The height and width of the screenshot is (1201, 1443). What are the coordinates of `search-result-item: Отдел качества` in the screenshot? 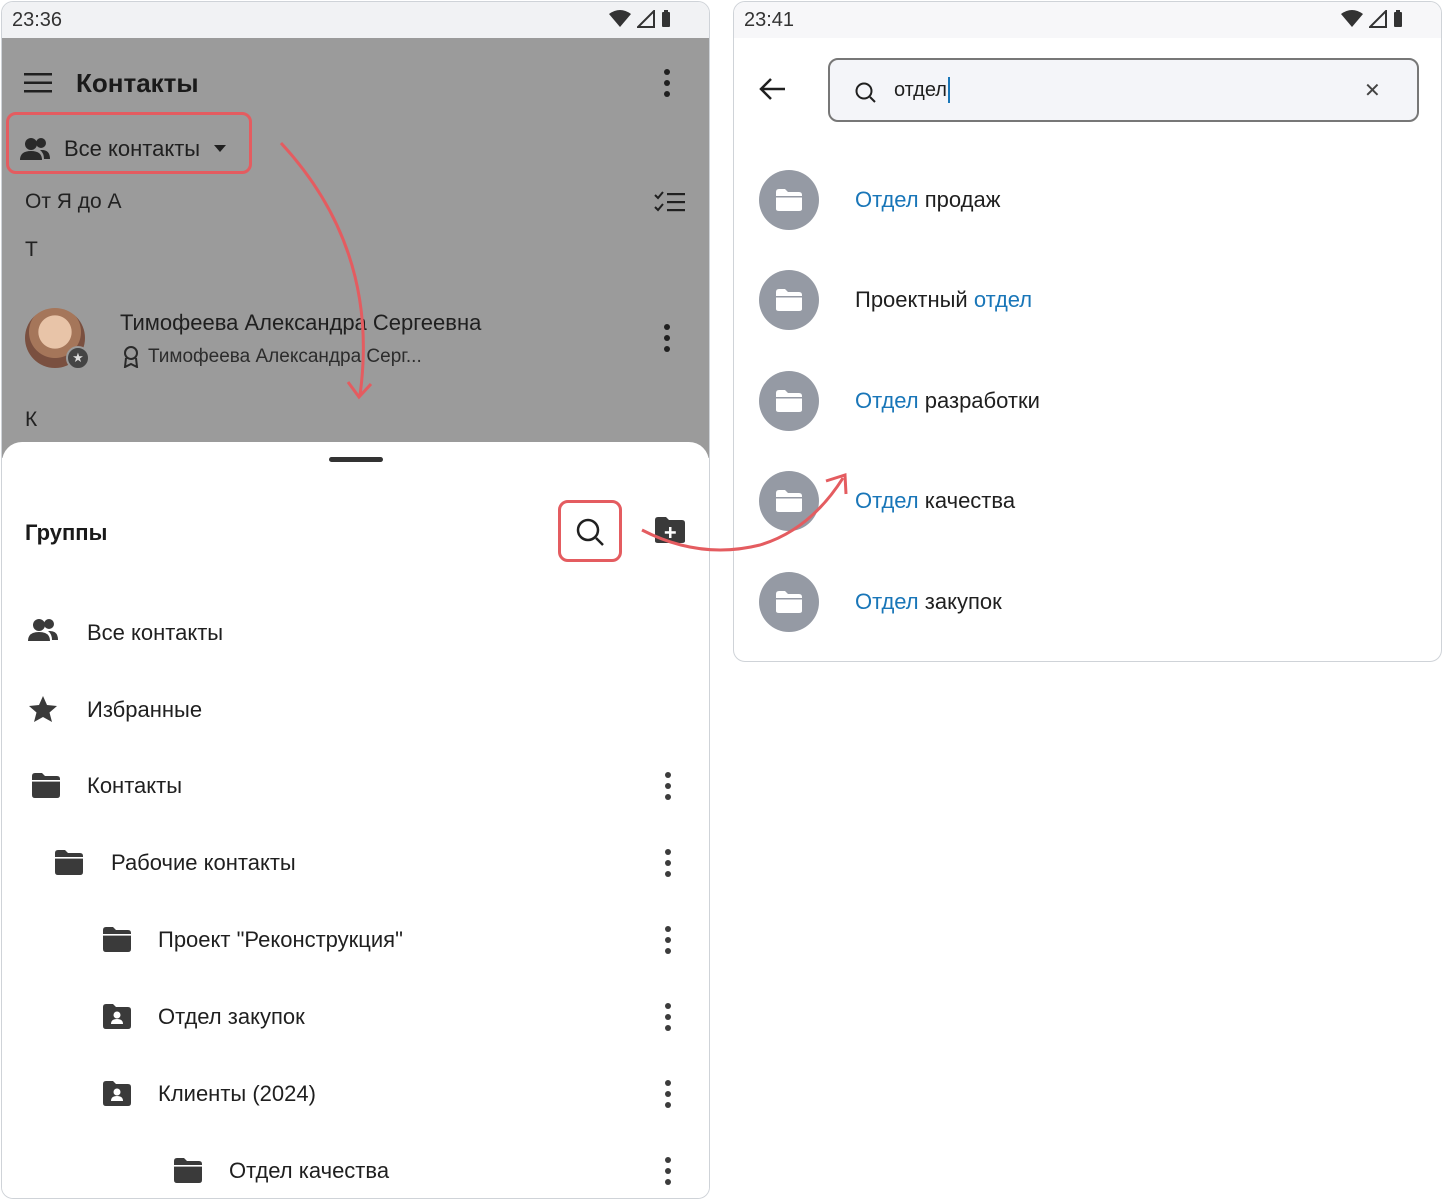 It's located at (1087, 501).